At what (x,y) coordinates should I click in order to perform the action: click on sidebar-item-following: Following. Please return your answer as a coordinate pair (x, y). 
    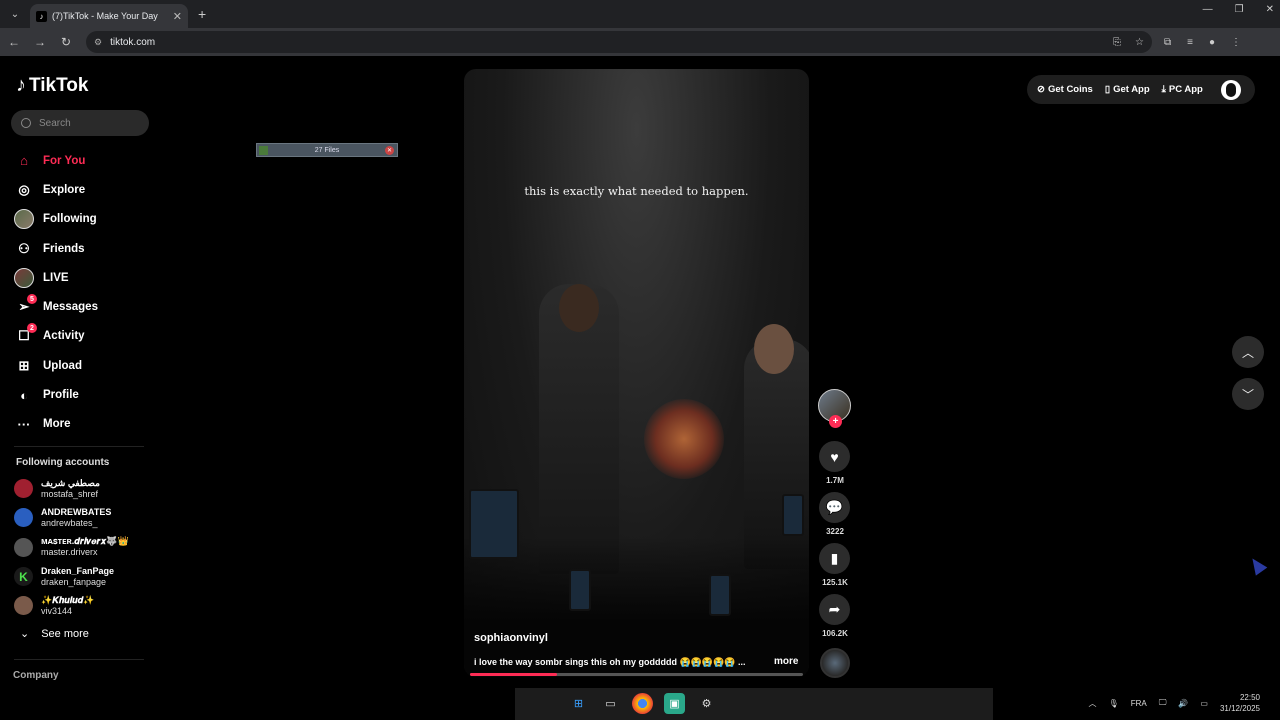
    Looking at the image, I should click on (84, 219).